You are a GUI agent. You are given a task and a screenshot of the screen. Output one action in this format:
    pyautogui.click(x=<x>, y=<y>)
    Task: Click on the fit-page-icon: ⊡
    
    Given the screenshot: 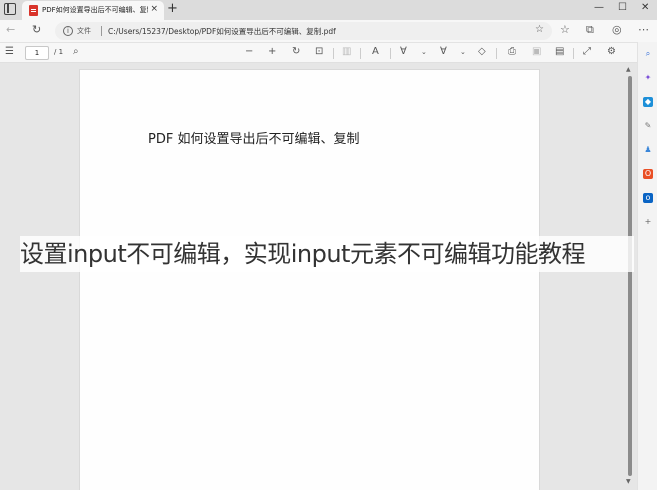 What is the action you would take?
    pyautogui.click(x=319, y=51)
    